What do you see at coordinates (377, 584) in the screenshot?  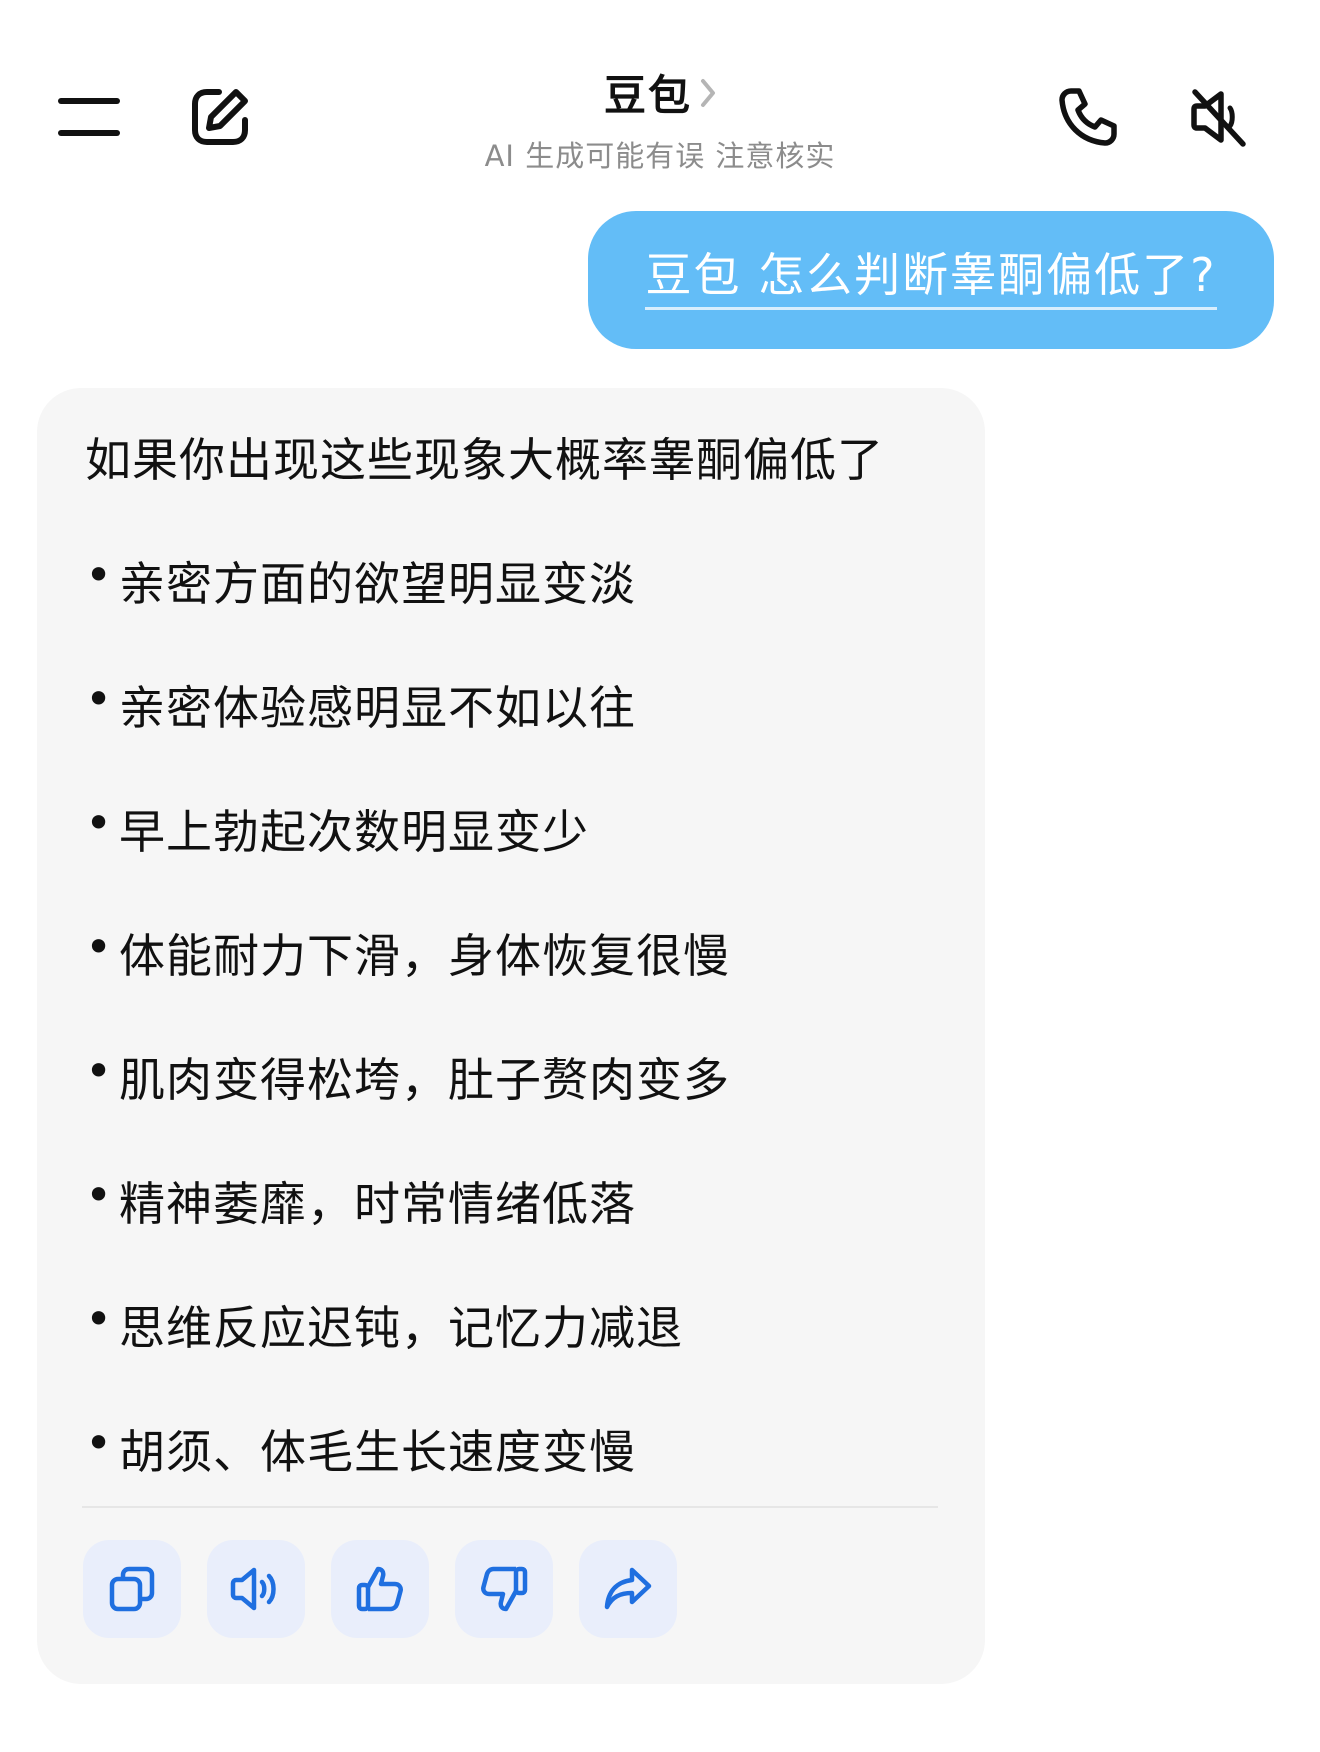 I see `list-item-text: 亲密方面的欲望明显变淡` at bounding box center [377, 584].